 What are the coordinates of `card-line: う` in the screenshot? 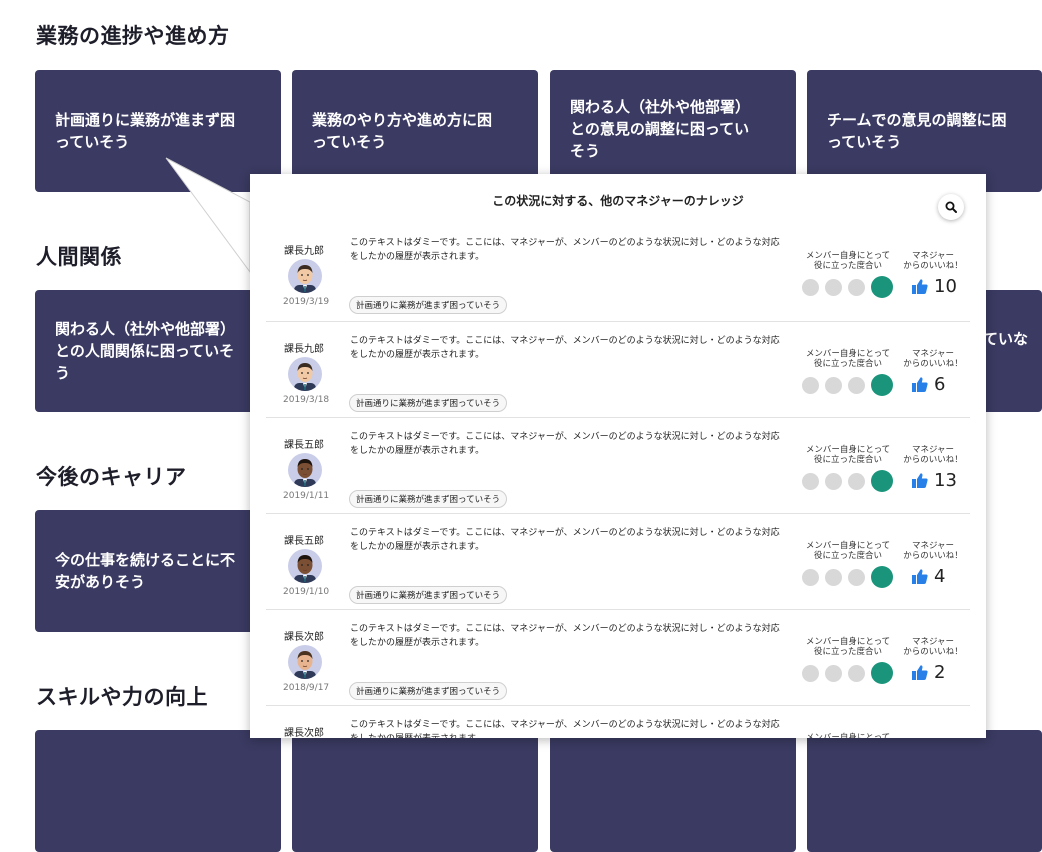 It's located at (63, 373).